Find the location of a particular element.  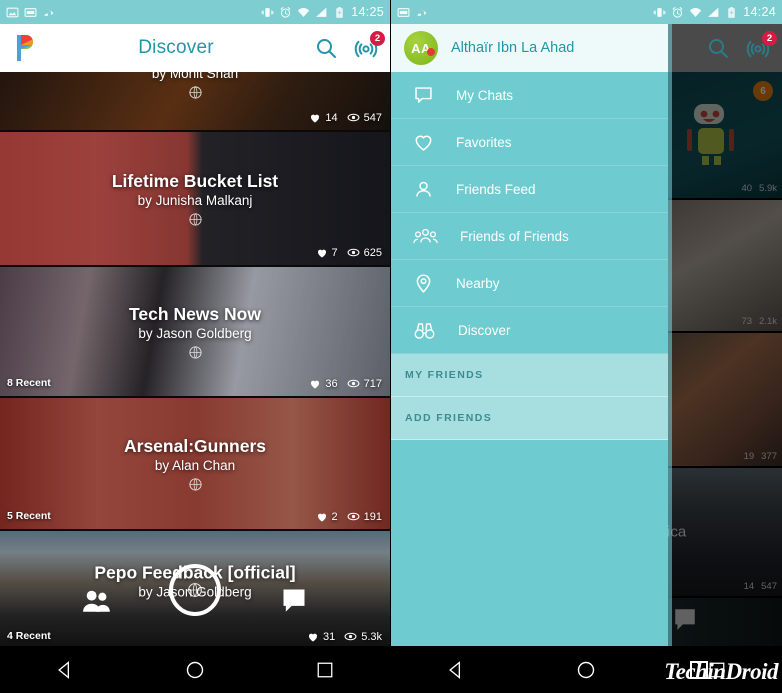

drawer-item-friends-of-friends: Friends of Friends is located at coordinates (529, 236).